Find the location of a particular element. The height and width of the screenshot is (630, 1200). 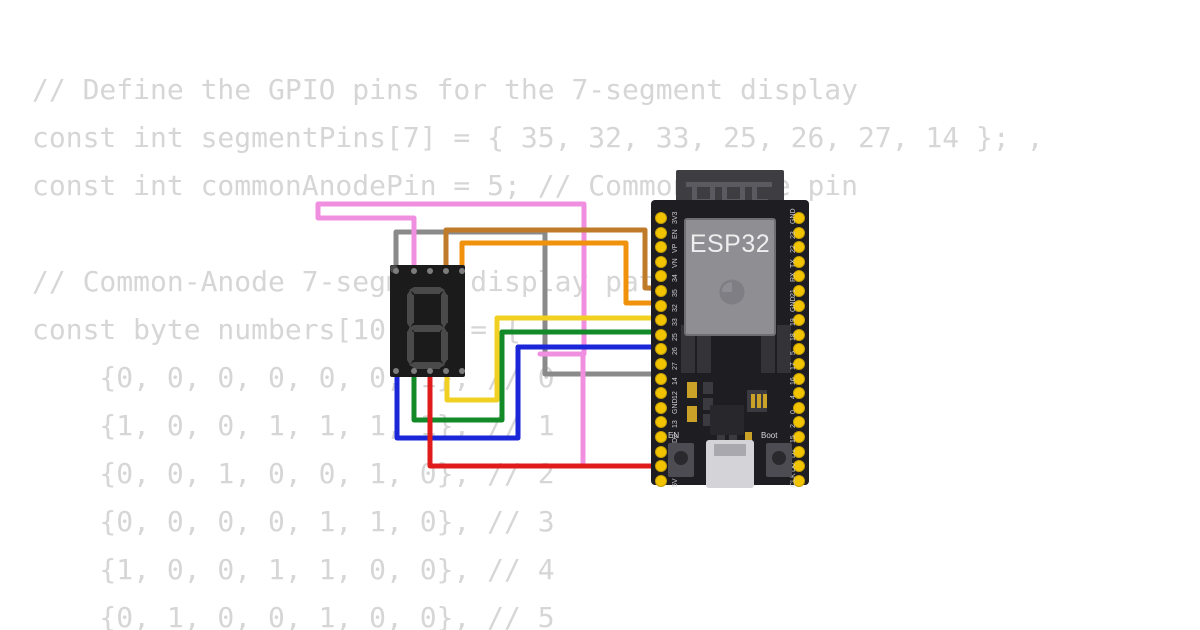

esp32-pin-label-32: 32 is located at coordinates (675, 307).